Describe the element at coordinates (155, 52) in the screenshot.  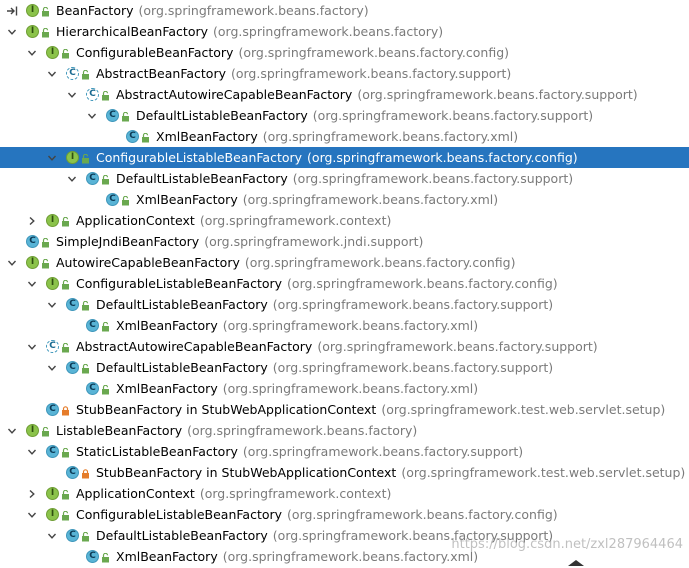
I see `class-name: ConfigurableBeanFactory` at that location.